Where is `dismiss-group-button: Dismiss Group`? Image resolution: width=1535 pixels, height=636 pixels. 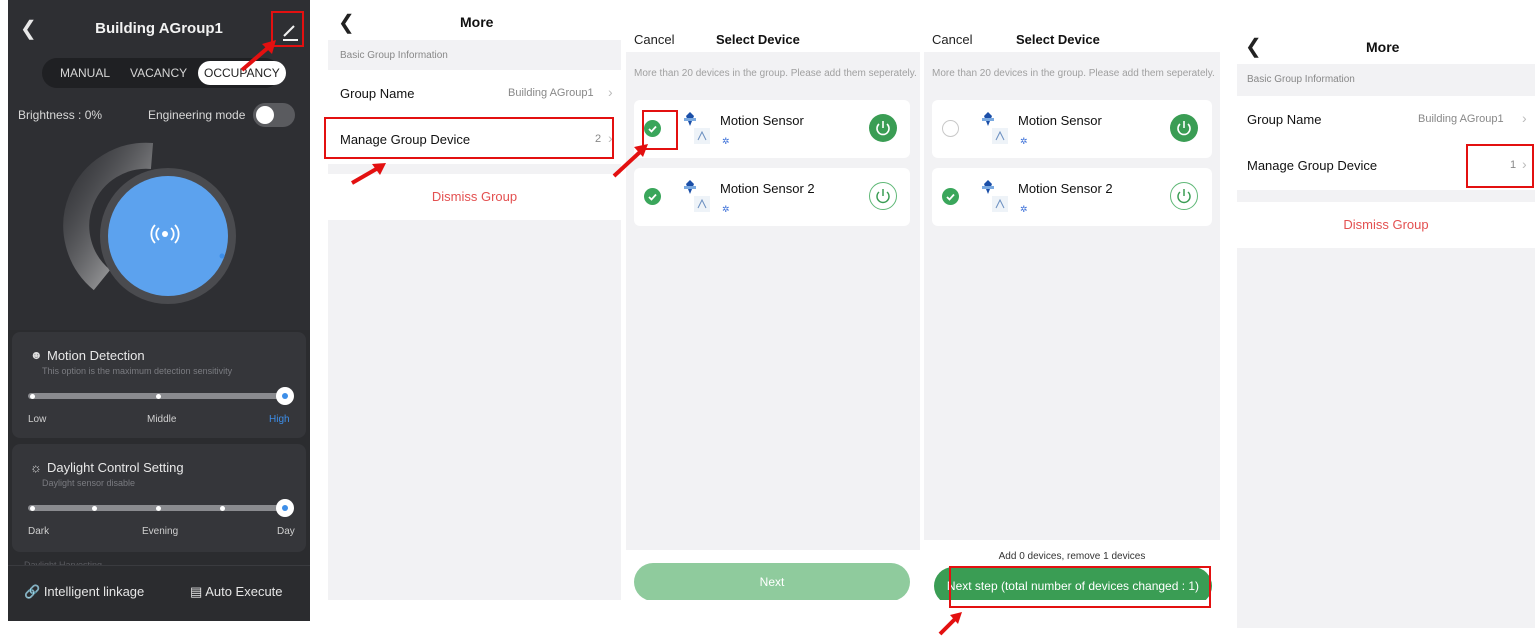
dismiss-group-button: Dismiss Group is located at coordinates (1386, 225).